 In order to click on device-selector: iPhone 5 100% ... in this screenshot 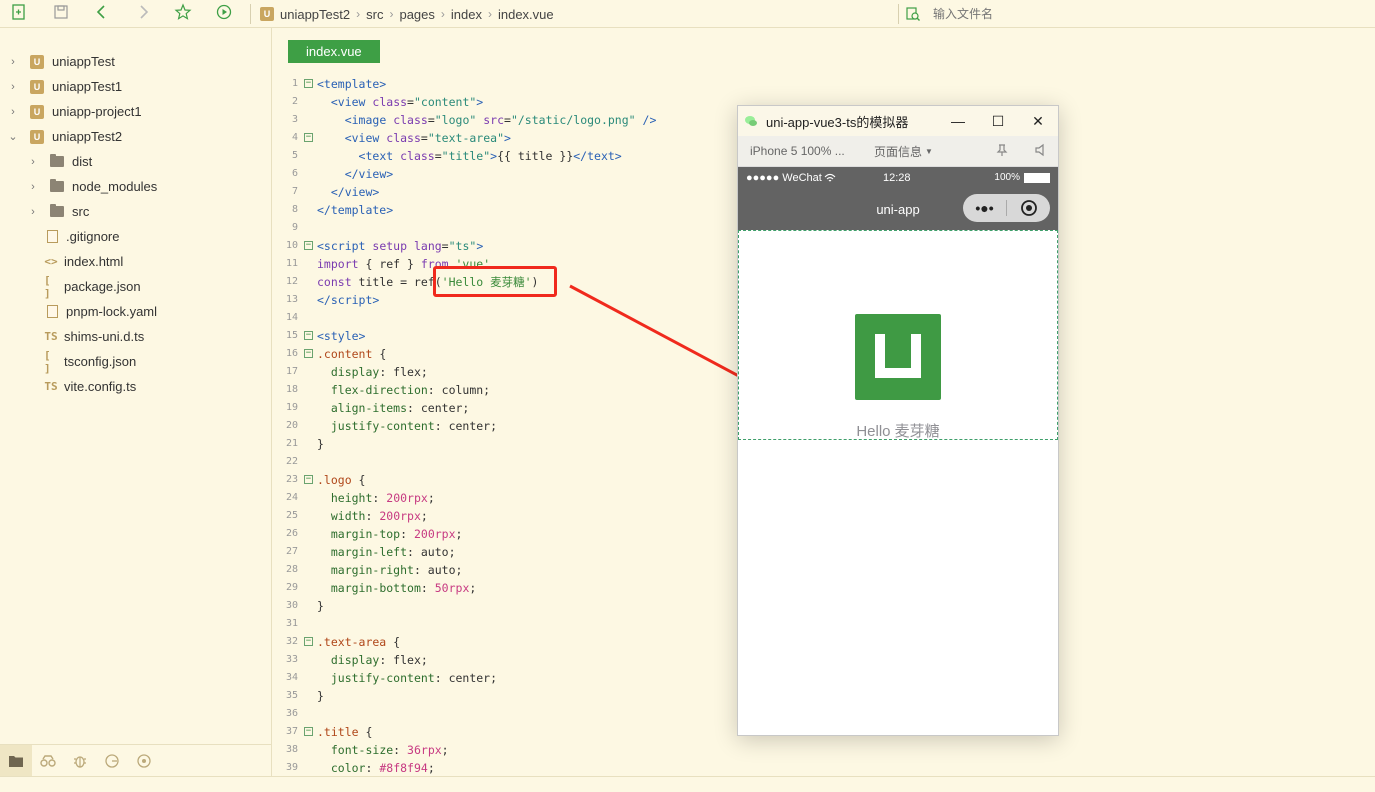, I will do `click(812, 151)`.